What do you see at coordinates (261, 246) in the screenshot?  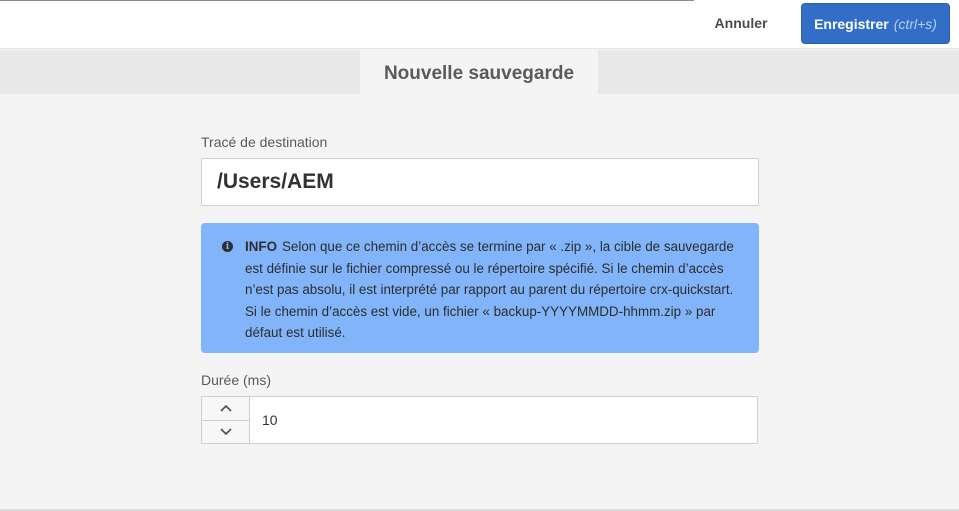 I see `info-title: INFO` at bounding box center [261, 246].